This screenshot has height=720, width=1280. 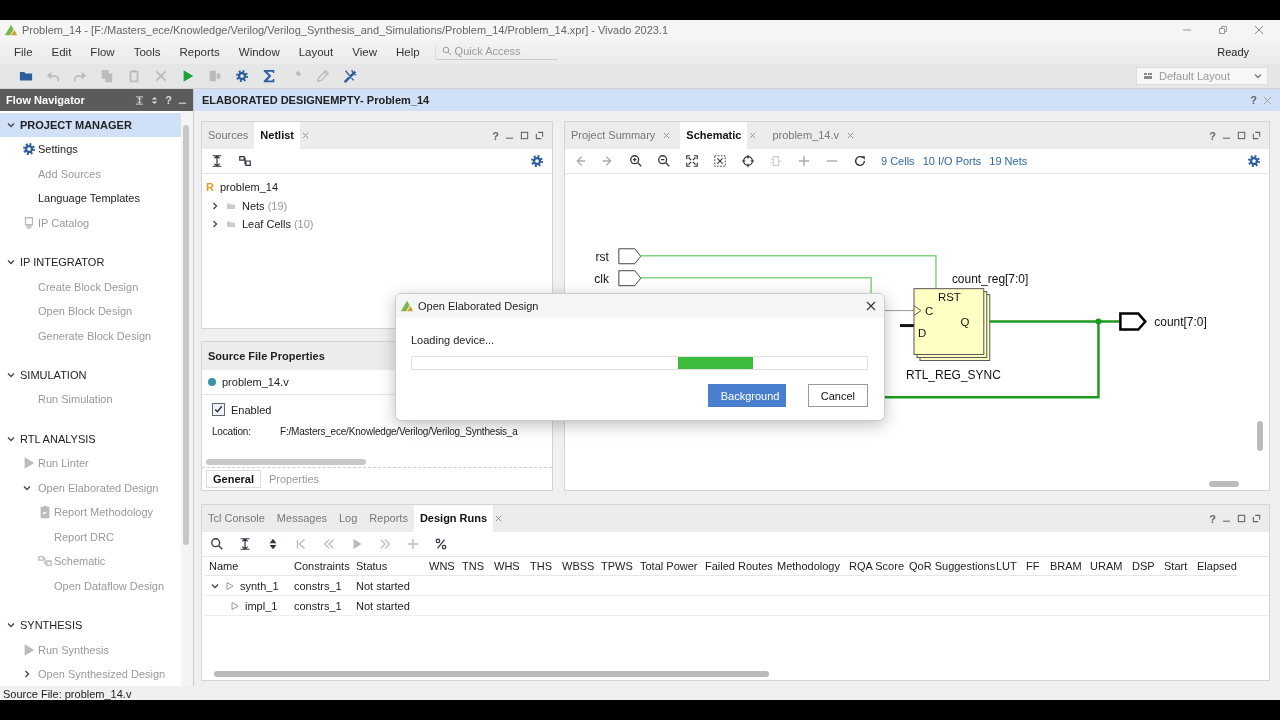 I want to click on table-cell: impl_1, so click(x=261, y=605).